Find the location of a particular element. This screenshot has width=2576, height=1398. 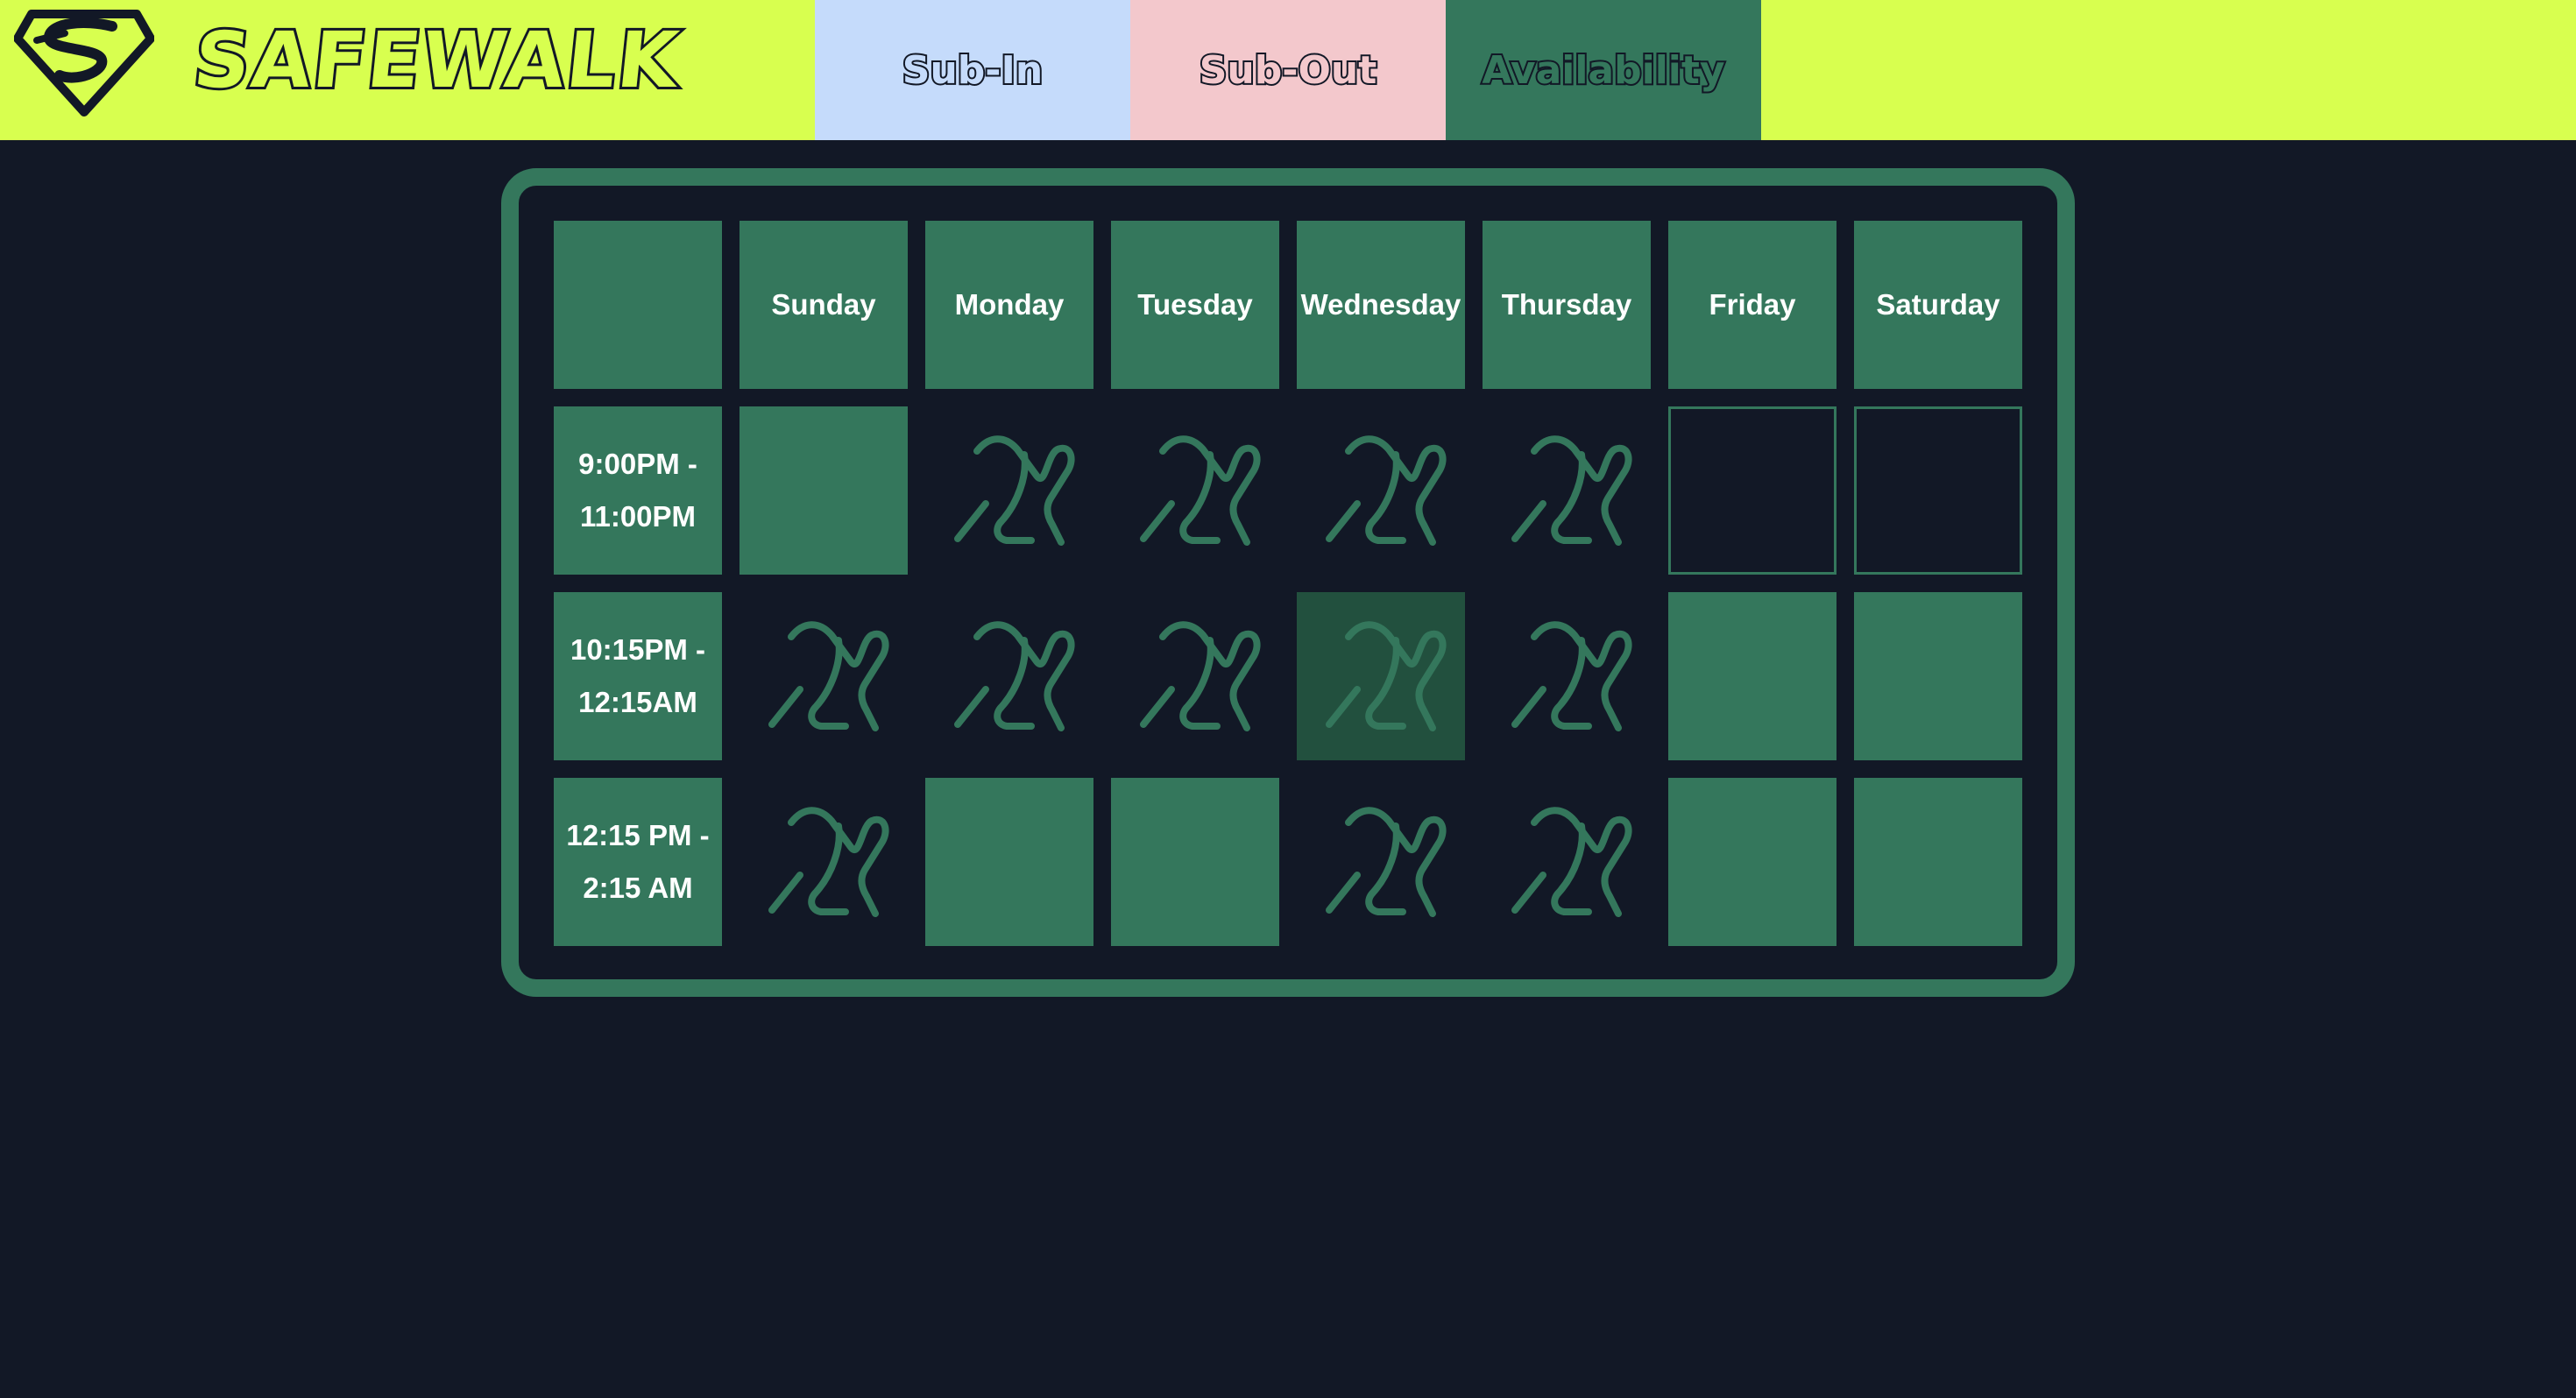

superman-shield-icon is located at coordinates (84, 62).